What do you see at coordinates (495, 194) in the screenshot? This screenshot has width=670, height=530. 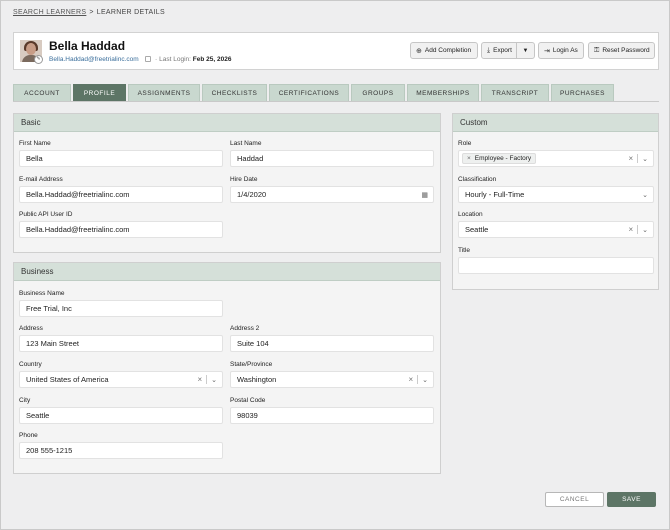 I see `classification-value: Hourly - Full-Time` at bounding box center [495, 194].